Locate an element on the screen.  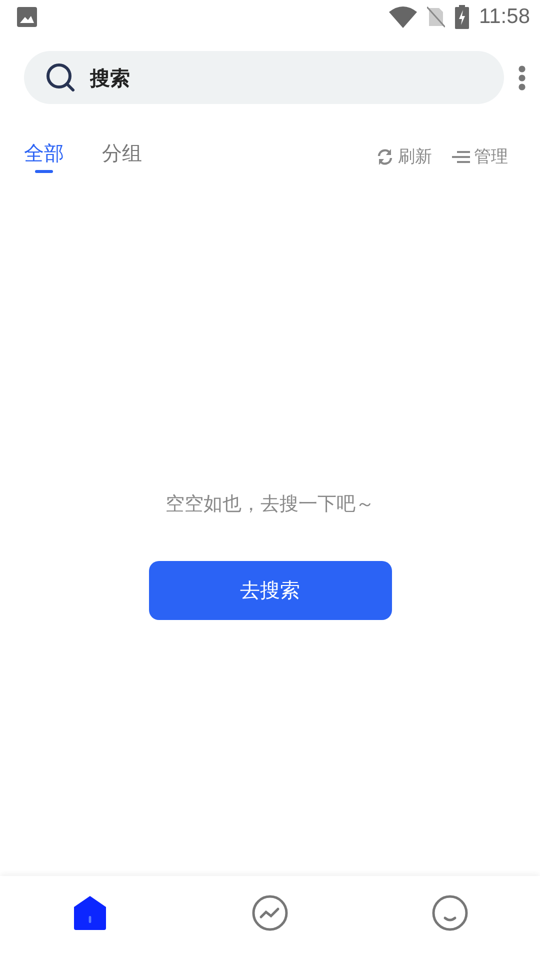
empty-message: 空空如也，去搜一下吧～ is located at coordinates (270, 504).